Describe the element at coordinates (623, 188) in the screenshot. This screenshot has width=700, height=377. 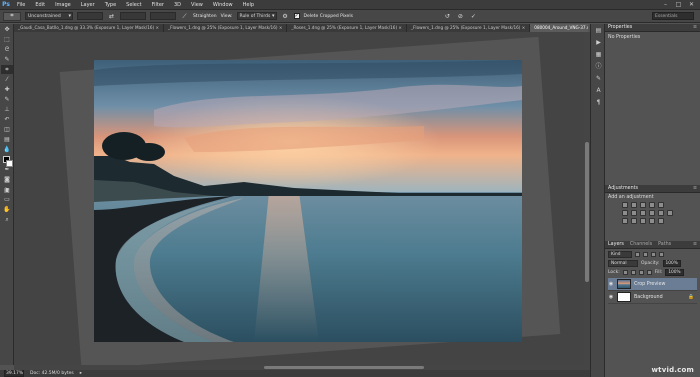
I see `adjustments-tab: Adjustments` at that location.